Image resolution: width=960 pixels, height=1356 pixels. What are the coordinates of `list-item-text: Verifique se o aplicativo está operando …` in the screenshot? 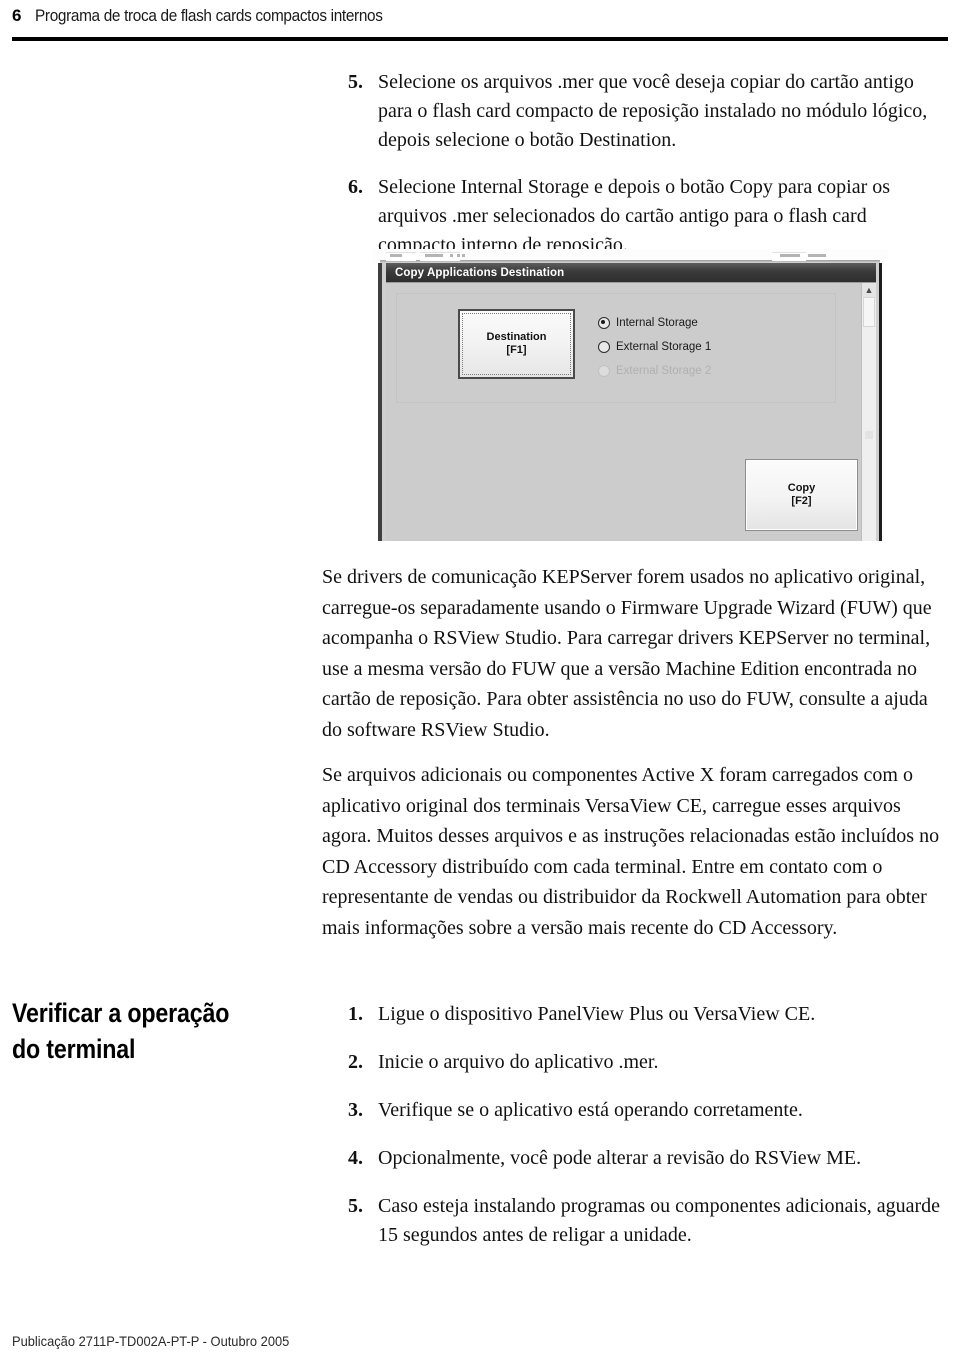 It's located at (590, 1110).